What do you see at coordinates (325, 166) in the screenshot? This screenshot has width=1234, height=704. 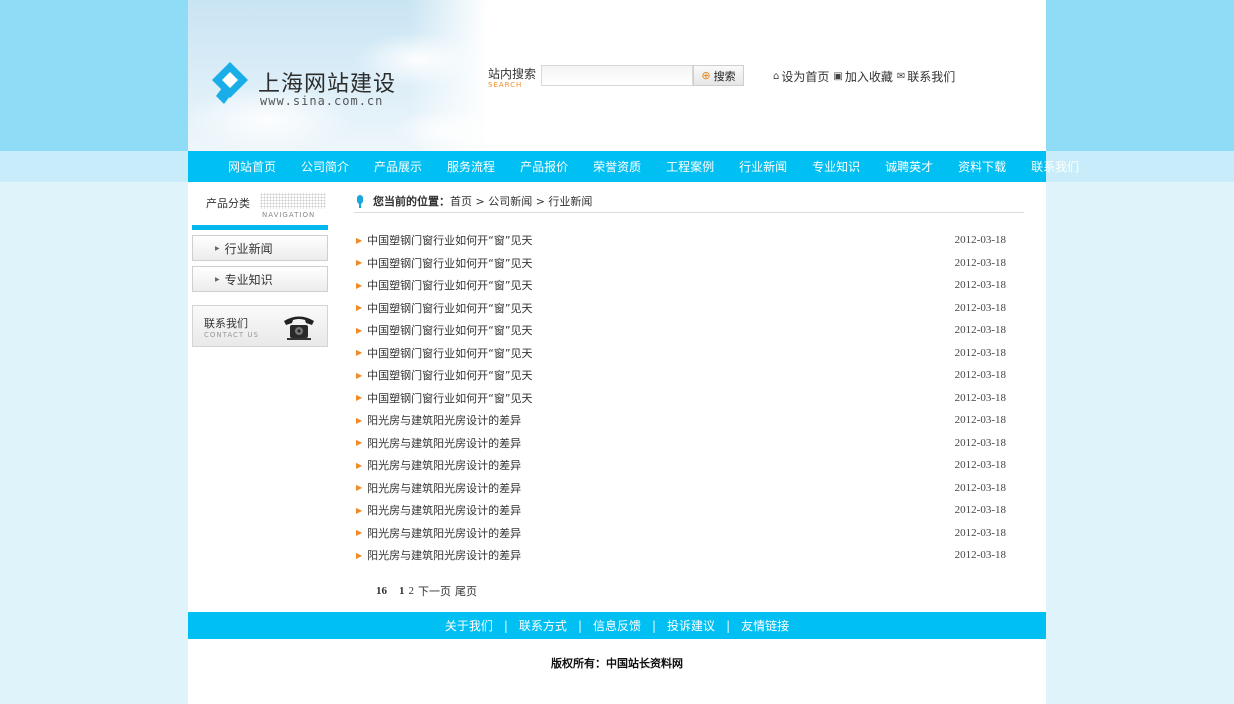 I see `nav-item-about: 公司简介` at bounding box center [325, 166].